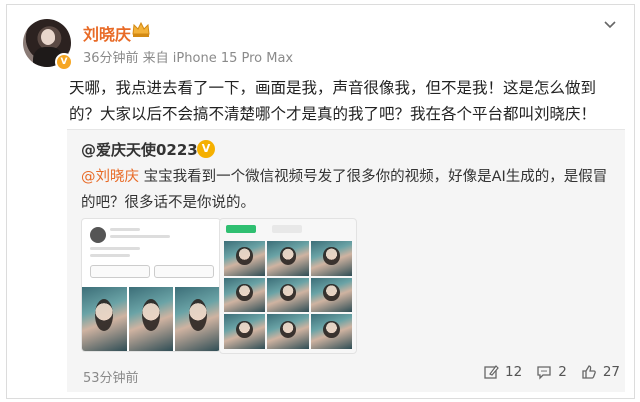 This screenshot has width=640, height=402. I want to click on comment-icon, so click(544, 373).